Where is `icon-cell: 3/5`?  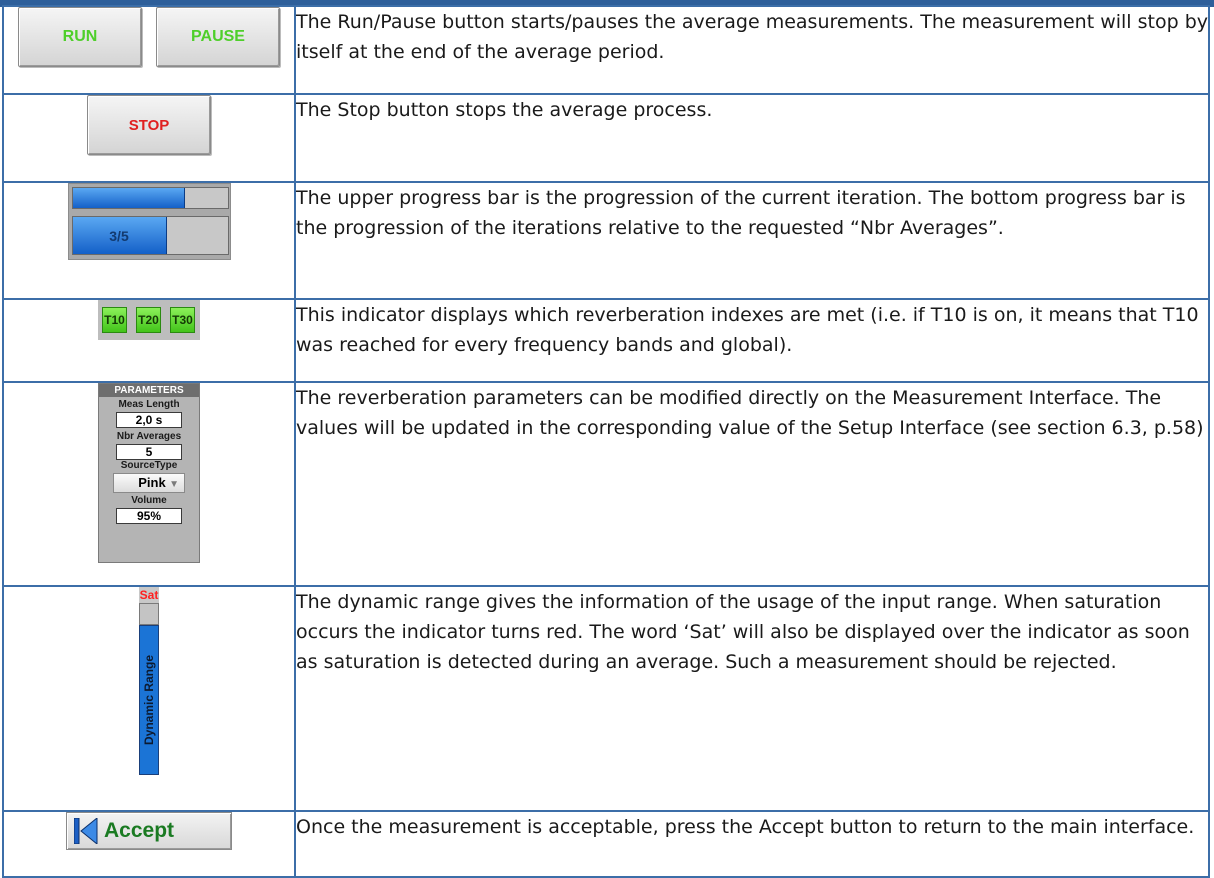
icon-cell: 3/5 is located at coordinates (149, 240).